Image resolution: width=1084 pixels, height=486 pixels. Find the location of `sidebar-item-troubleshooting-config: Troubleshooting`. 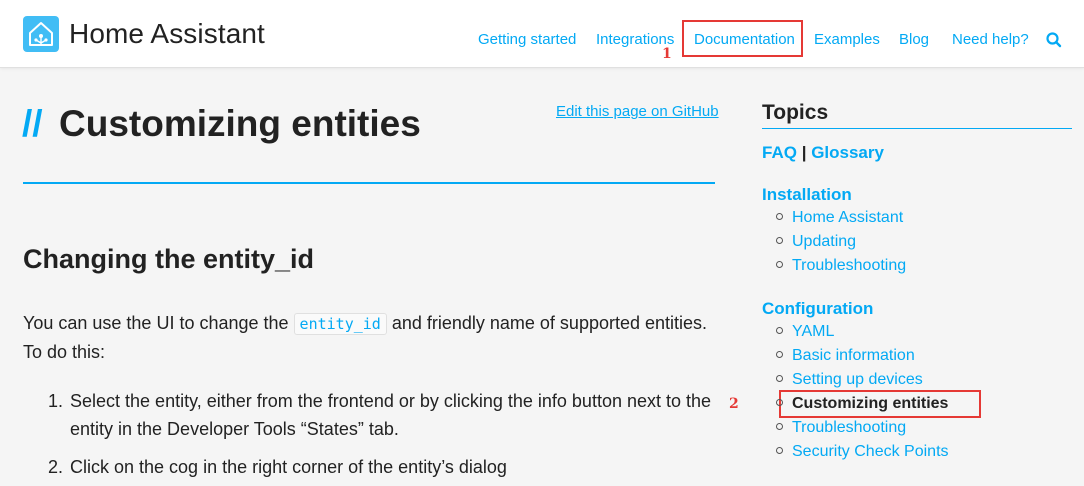

sidebar-item-troubleshooting-config: Troubleshooting is located at coordinates (841, 428).